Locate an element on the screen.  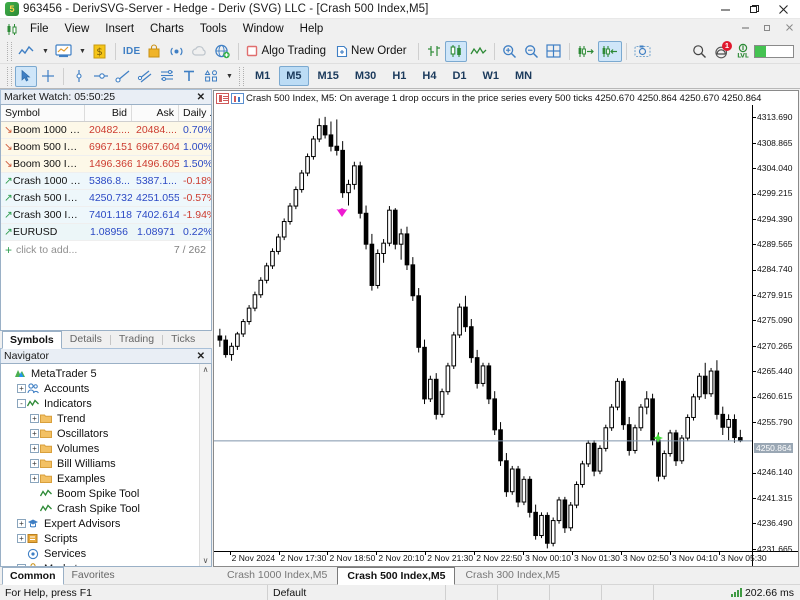
tree-expander-icon: - is located at coordinates (21, 403).